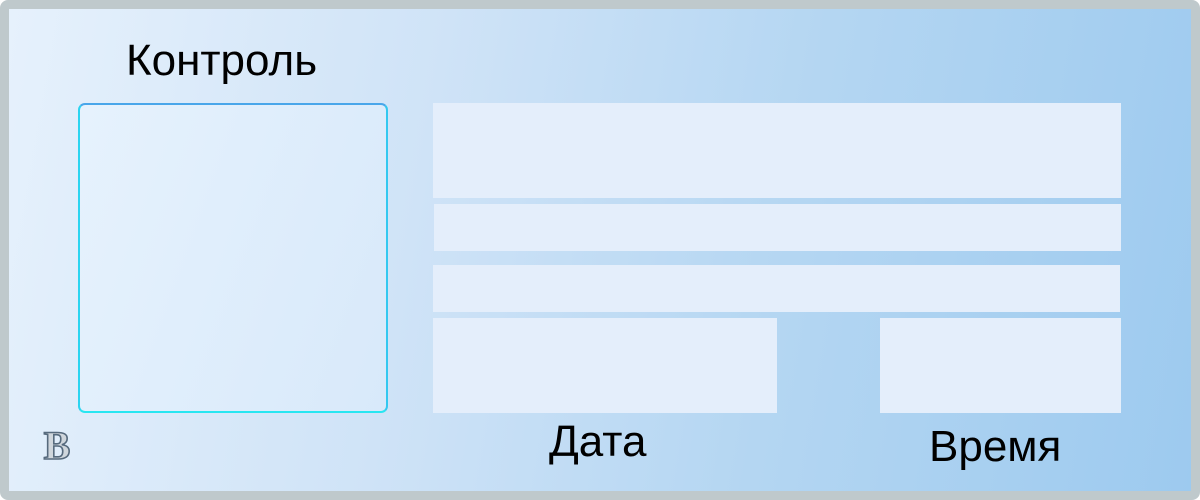 Image resolution: width=1200 pixels, height=500 pixels. I want to click on b-logo-icon: B, so click(57, 445).